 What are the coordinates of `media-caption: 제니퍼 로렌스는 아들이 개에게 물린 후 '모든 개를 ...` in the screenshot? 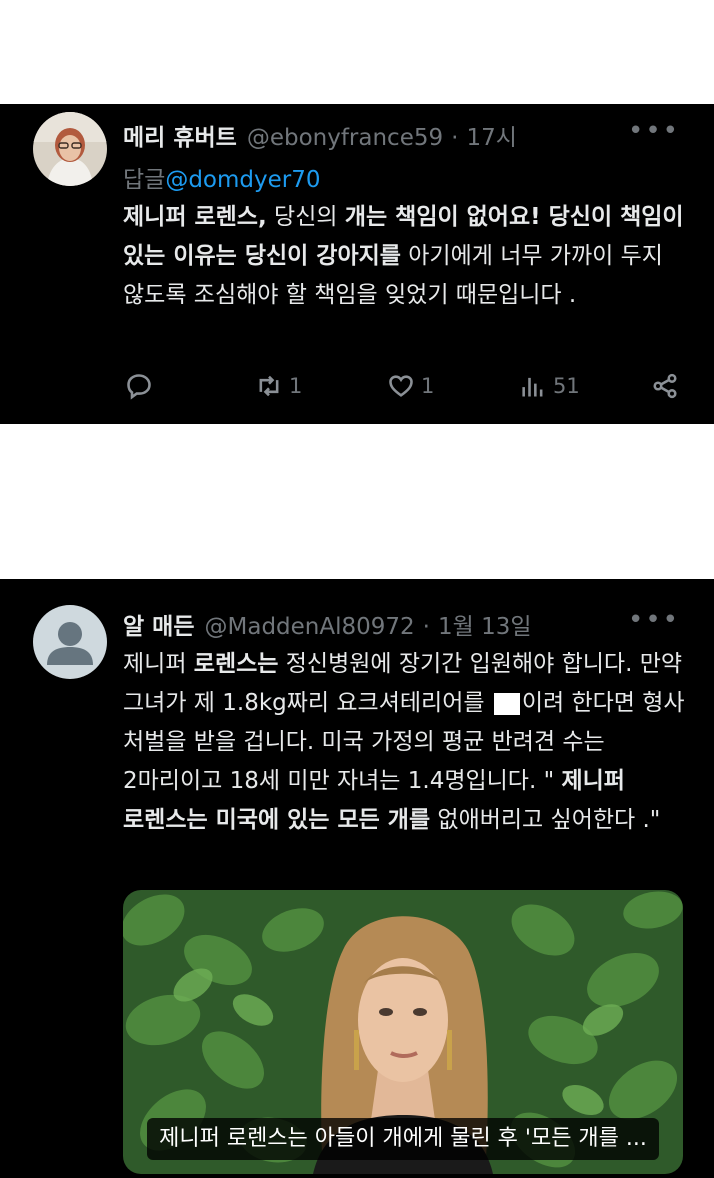 It's located at (403, 1139).